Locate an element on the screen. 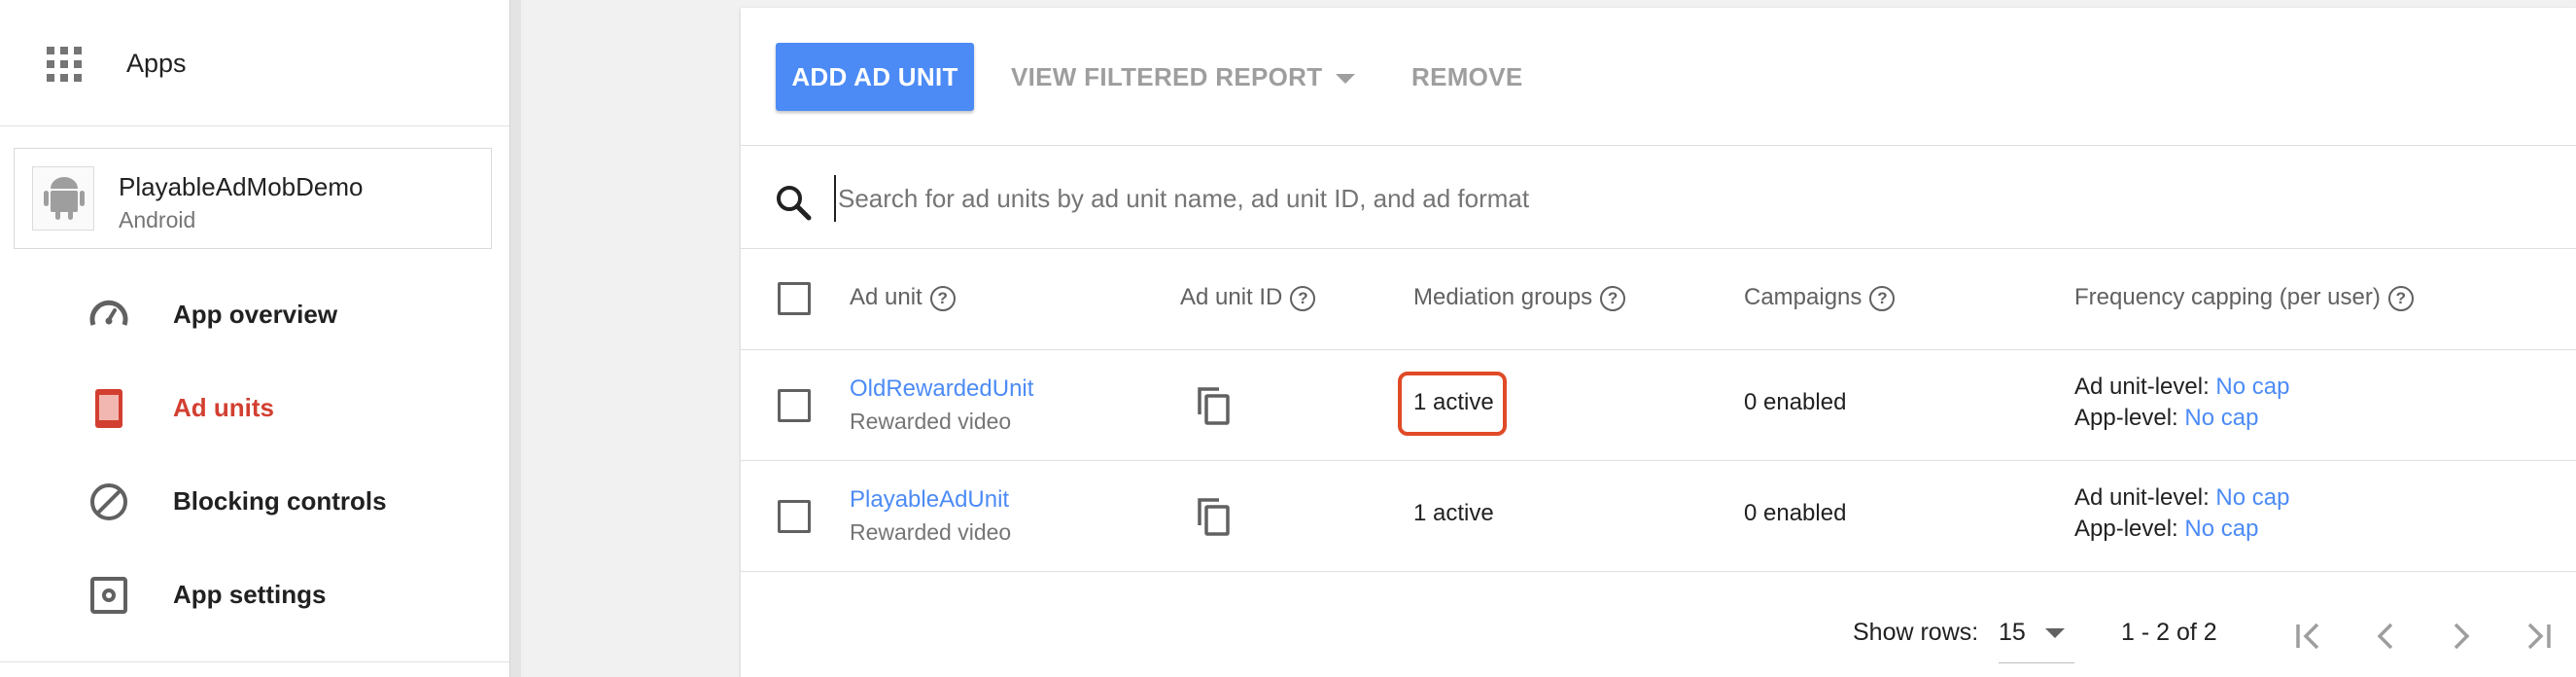  sidebar-item-app-settings: App settings is located at coordinates (255, 594).